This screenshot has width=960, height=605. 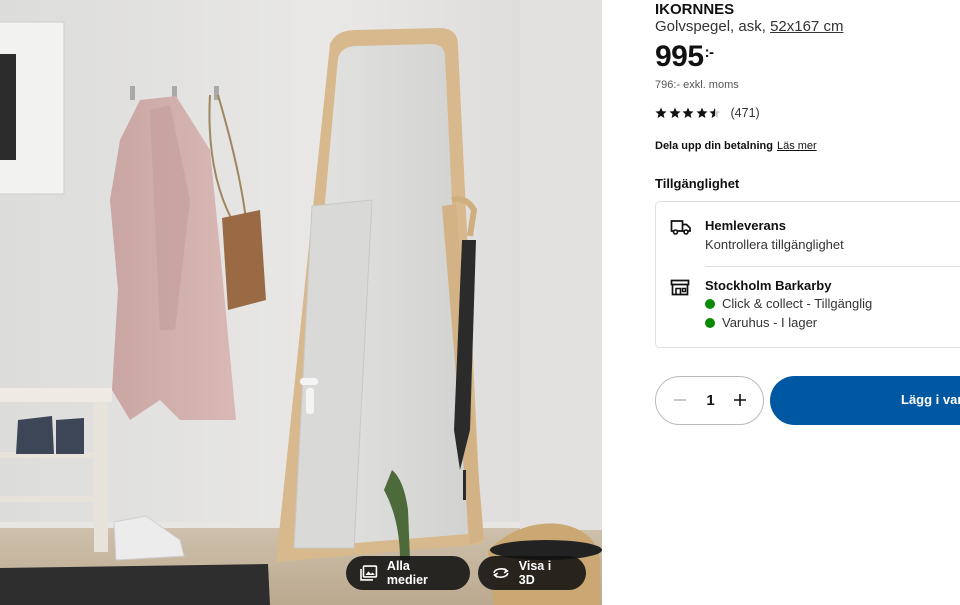 I want to click on rotate-3d-icon, so click(x=501, y=573).